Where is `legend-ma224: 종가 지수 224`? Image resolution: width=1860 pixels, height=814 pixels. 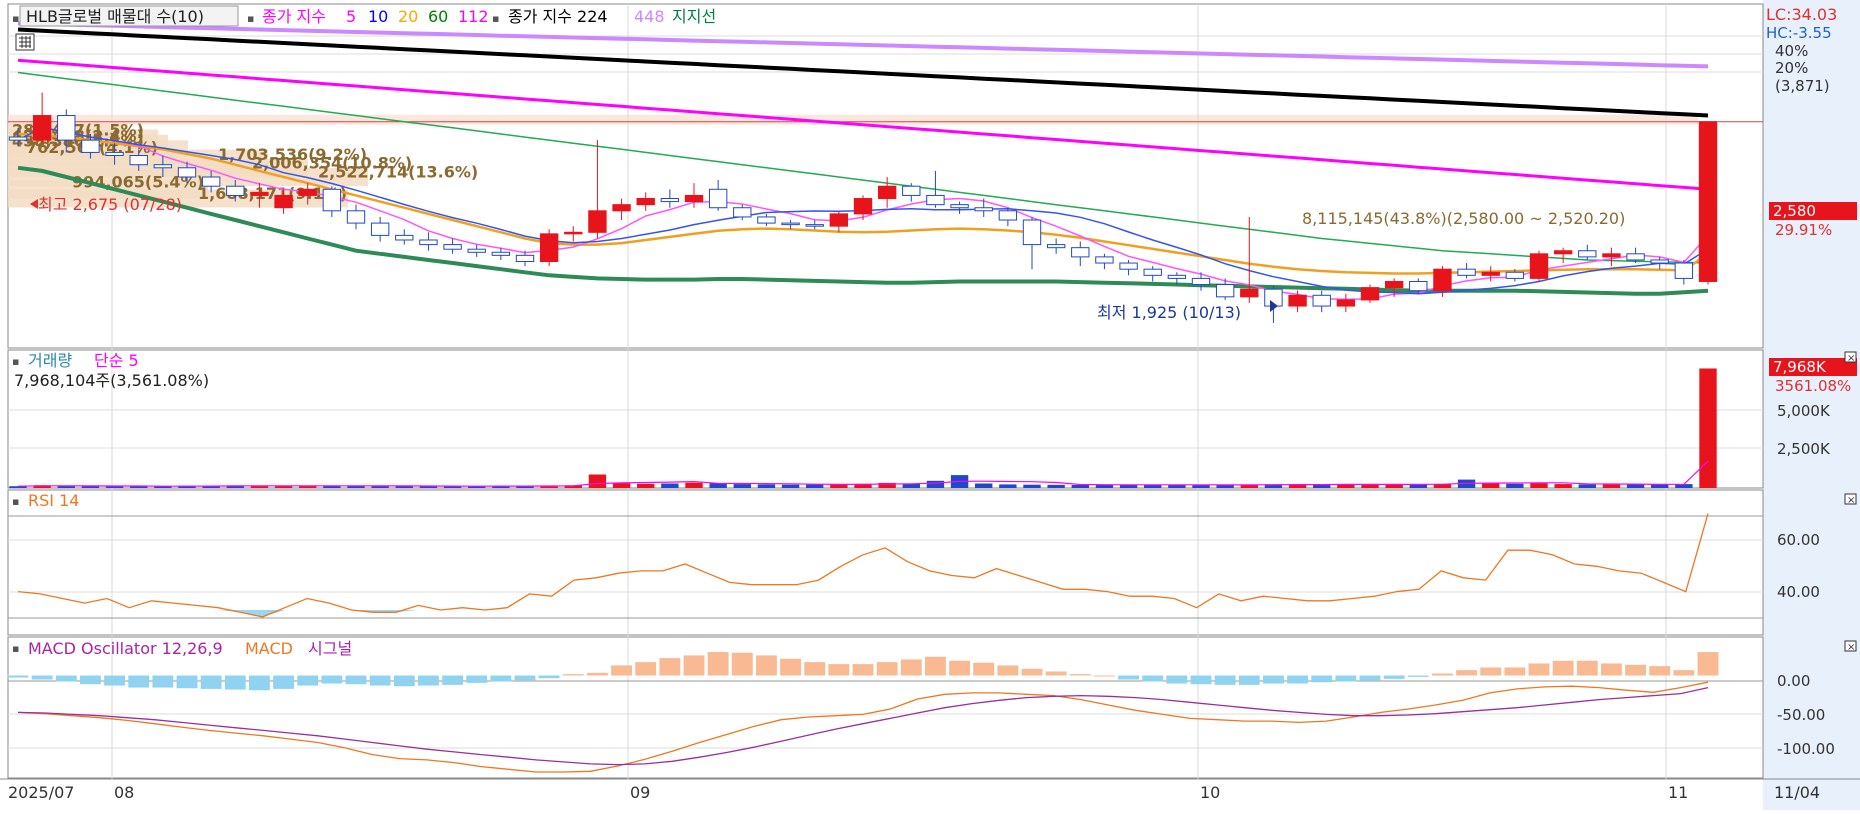
legend-ma224: 종가 지수 224 is located at coordinates (558, 16).